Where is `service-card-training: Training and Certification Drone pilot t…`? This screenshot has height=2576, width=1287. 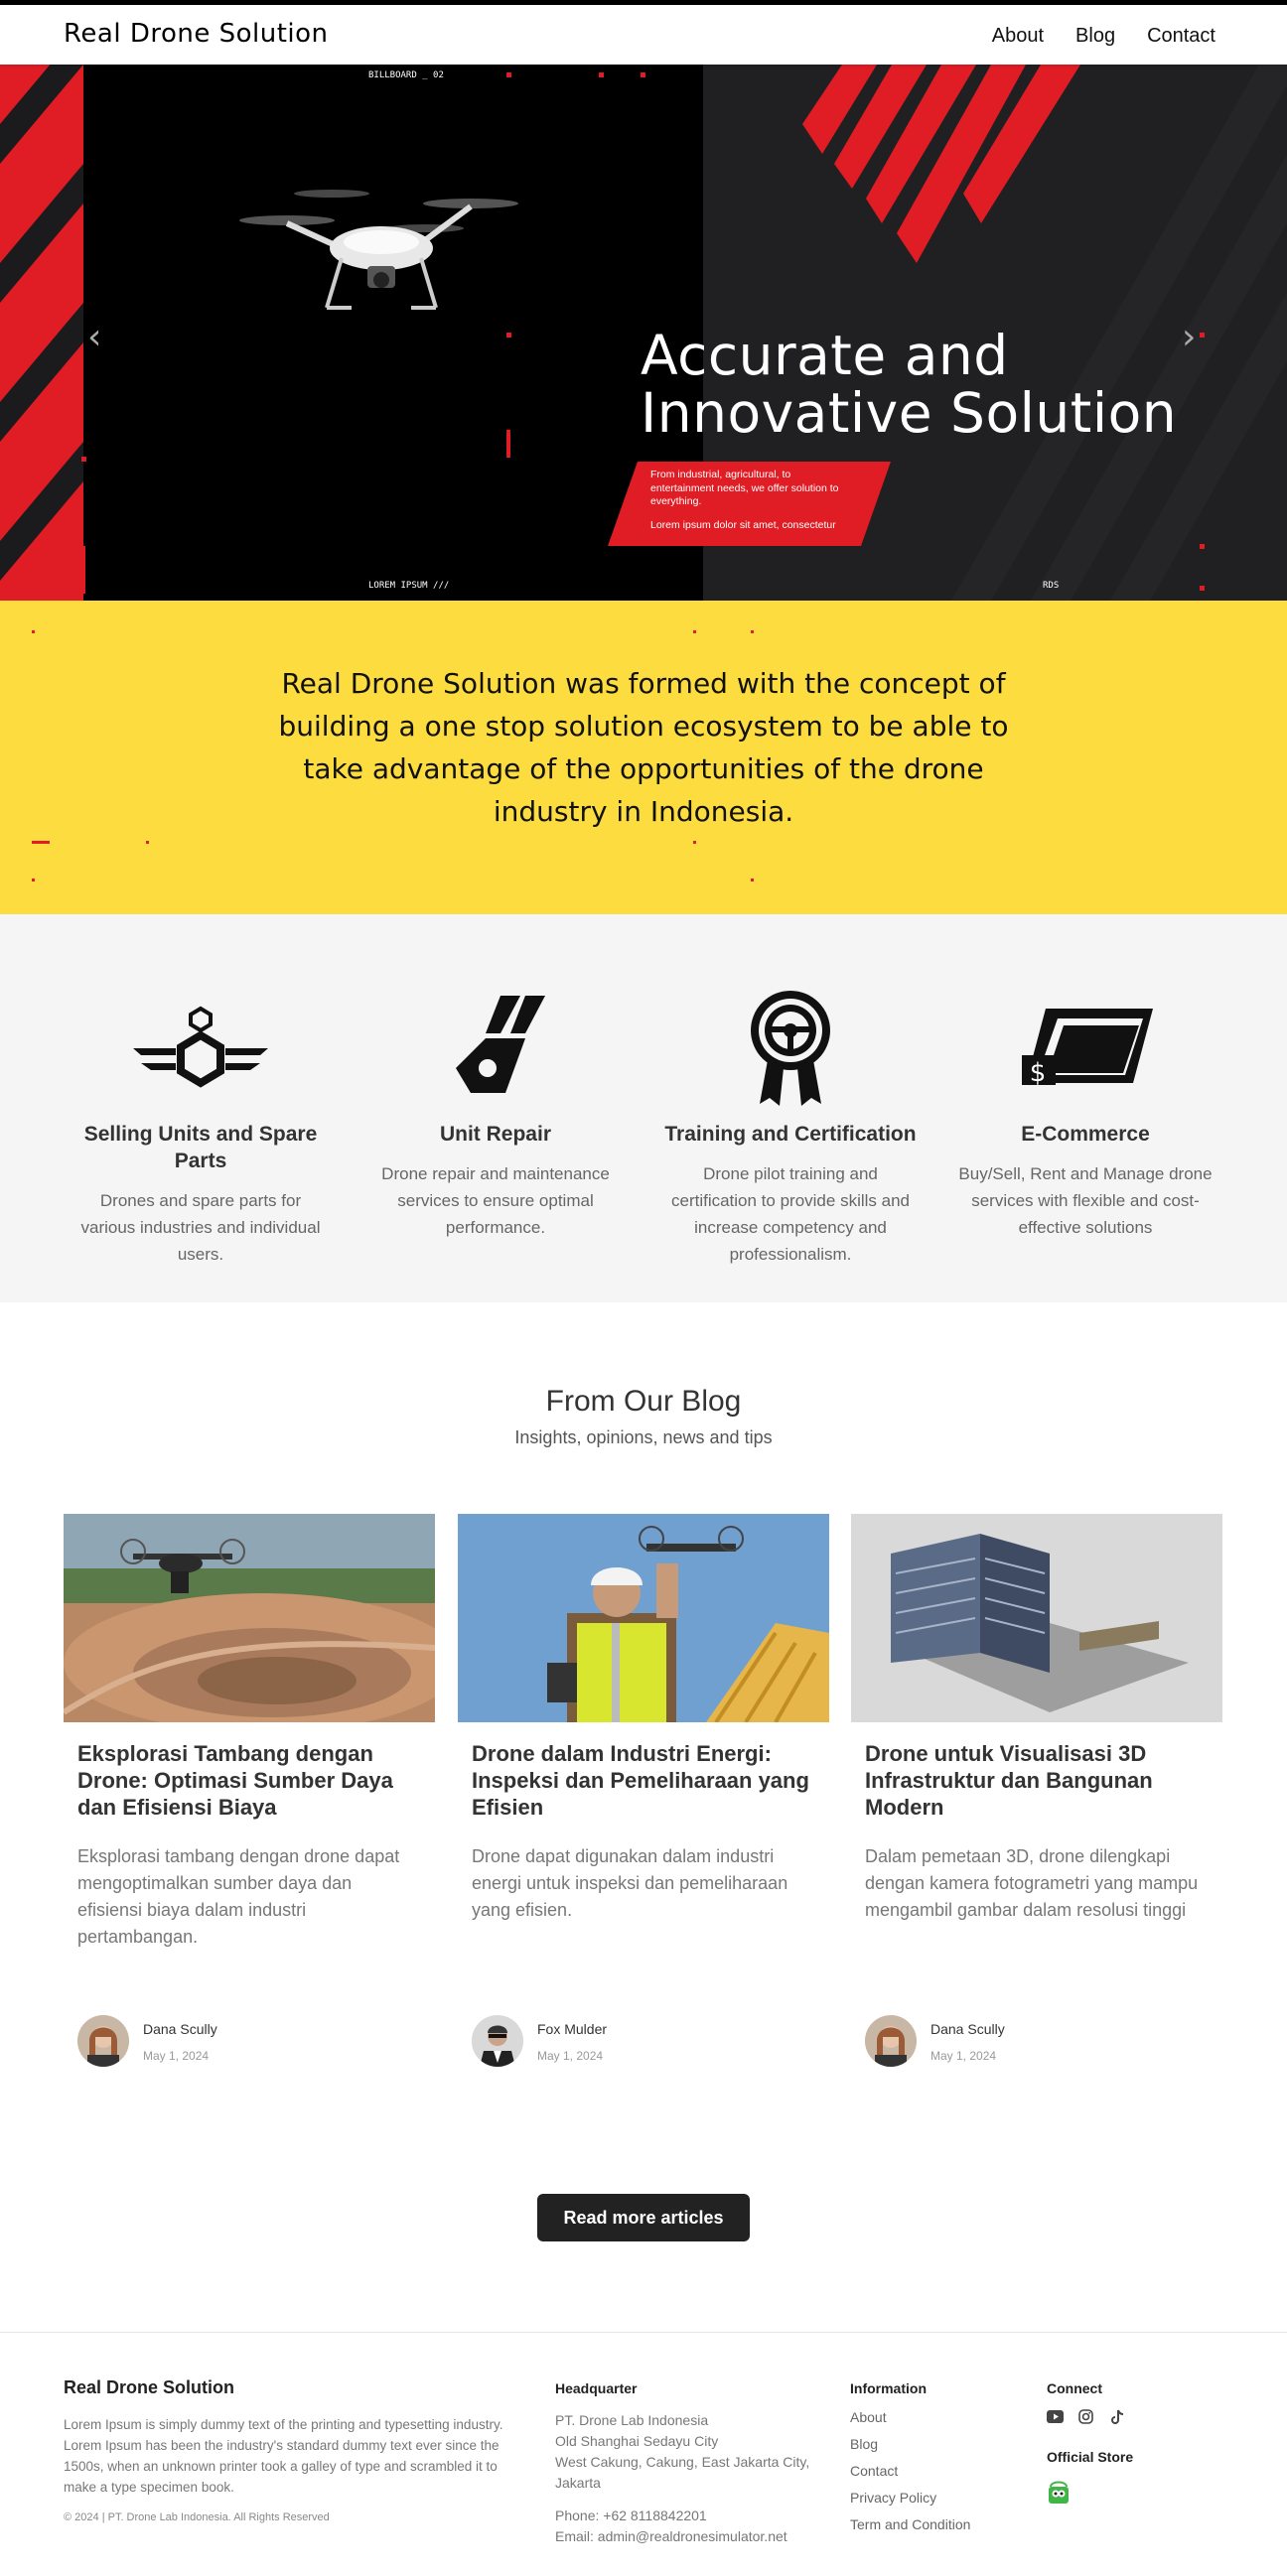
service-card-training: Training and Certification Drone pilot t… is located at coordinates (790, 1126).